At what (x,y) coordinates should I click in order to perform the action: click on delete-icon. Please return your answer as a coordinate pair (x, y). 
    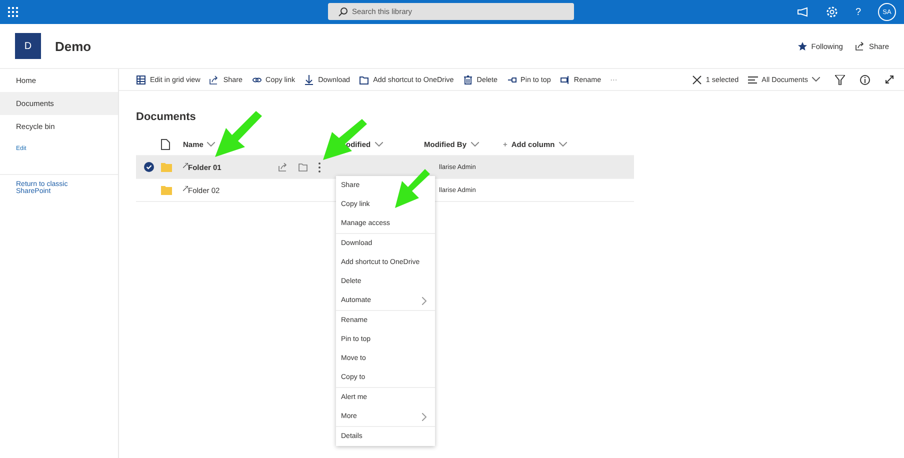
    Looking at the image, I should click on (467, 79).